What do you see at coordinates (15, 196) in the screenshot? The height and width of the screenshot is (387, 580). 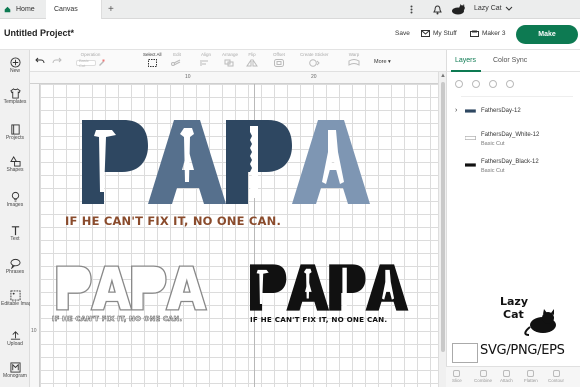 I see `lightbulb-icon` at bounding box center [15, 196].